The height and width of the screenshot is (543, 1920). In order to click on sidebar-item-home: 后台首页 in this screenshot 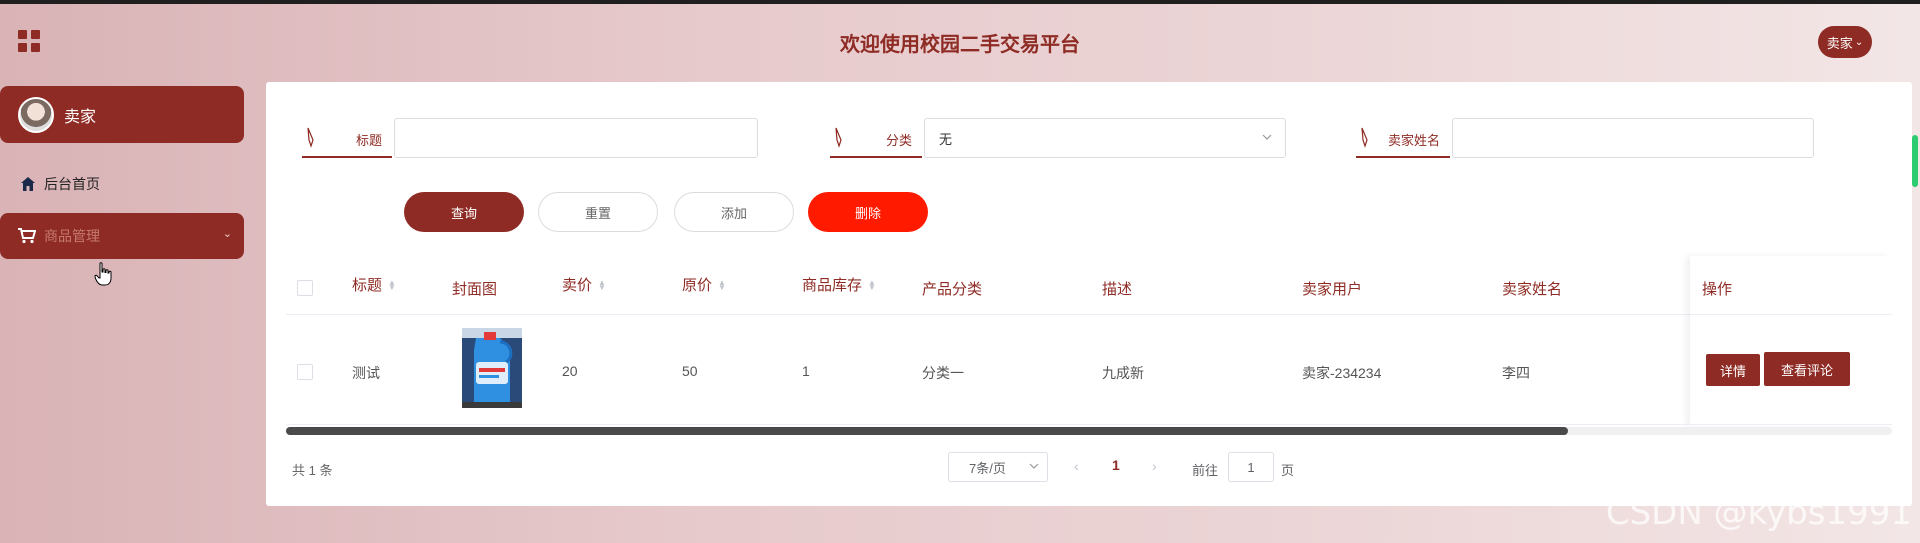, I will do `click(60, 184)`.